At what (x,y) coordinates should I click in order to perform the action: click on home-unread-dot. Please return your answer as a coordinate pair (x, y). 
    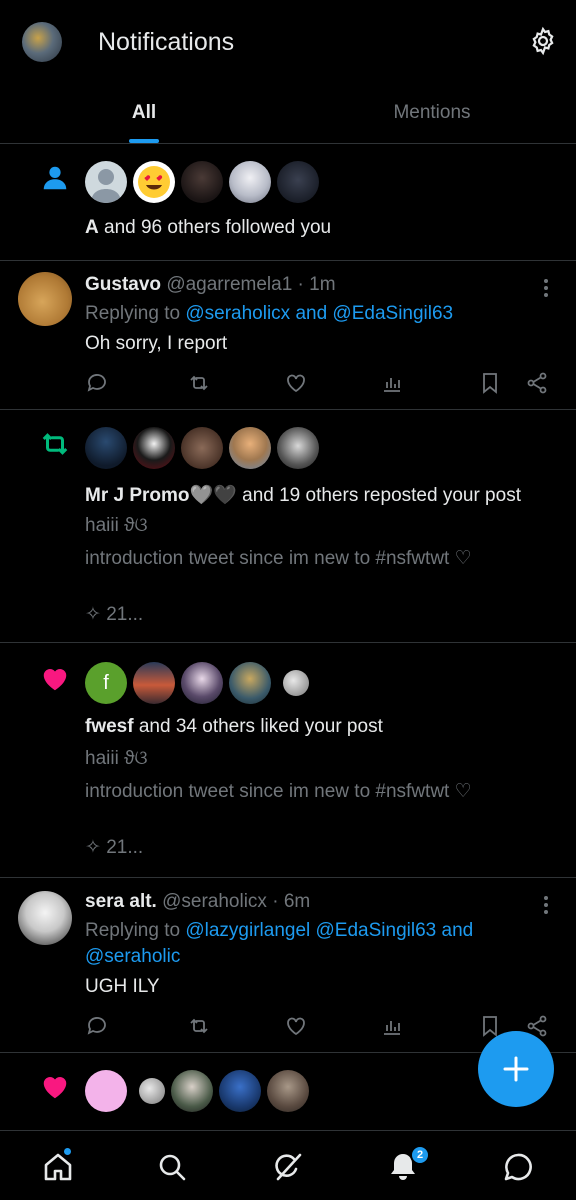
    Looking at the image, I should click on (67, 1151).